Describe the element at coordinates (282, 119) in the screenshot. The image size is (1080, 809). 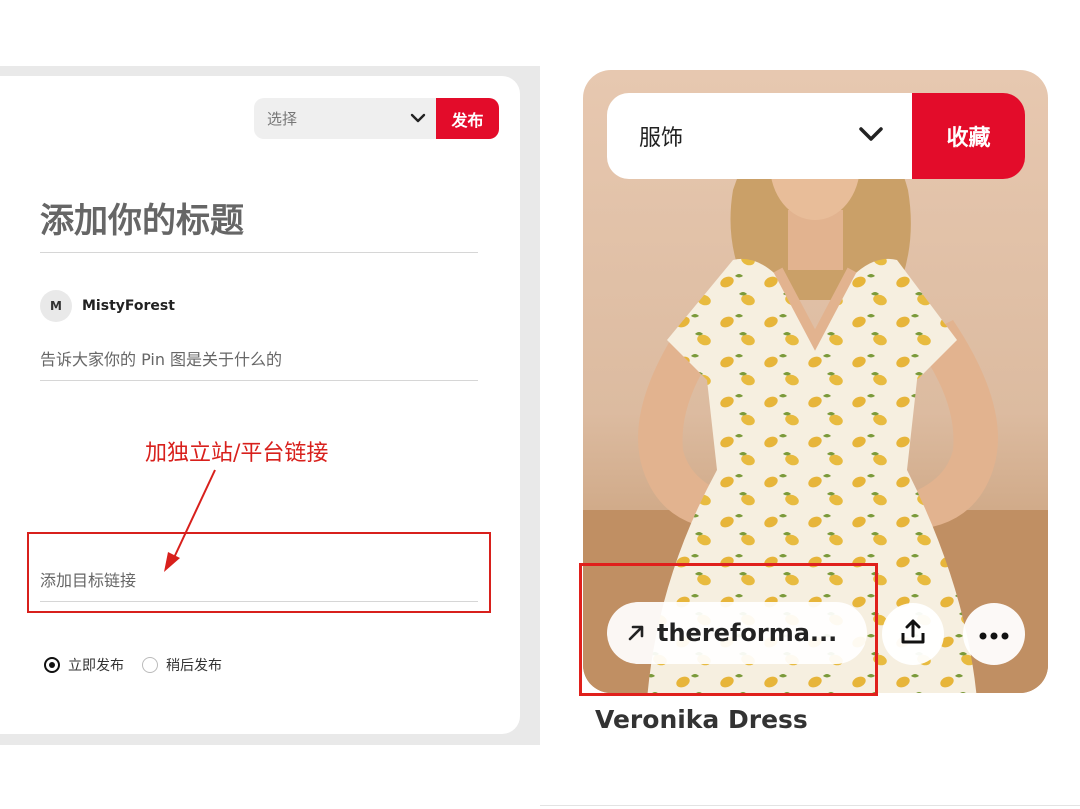
I see `board-select-placeholder: 选择` at that location.